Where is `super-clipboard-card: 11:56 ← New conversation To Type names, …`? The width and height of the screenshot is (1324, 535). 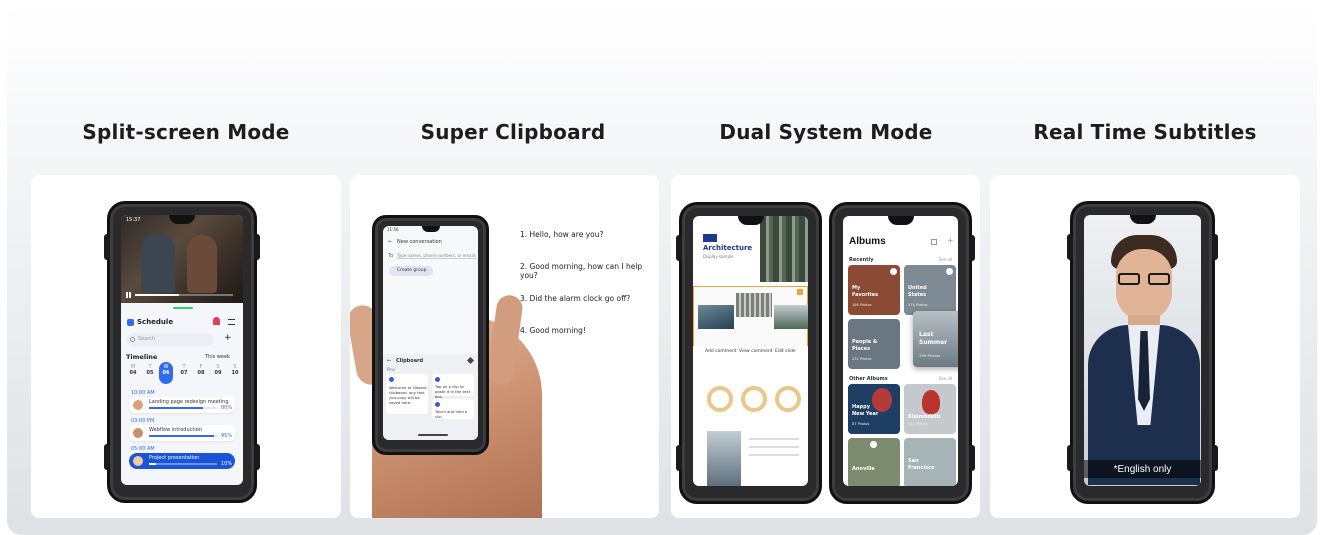
super-clipboard-card: 11:56 ← New conversation To Type names, … is located at coordinates (504, 346).